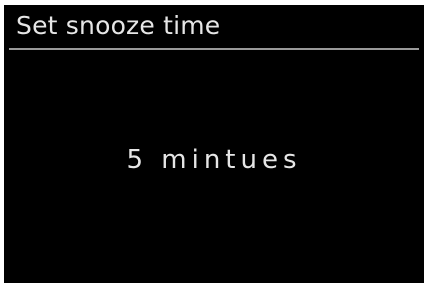 The height and width of the screenshot is (286, 427). Describe the element at coordinates (214, 160) in the screenshot. I see `snooze-time-value: 5 mintues` at that location.